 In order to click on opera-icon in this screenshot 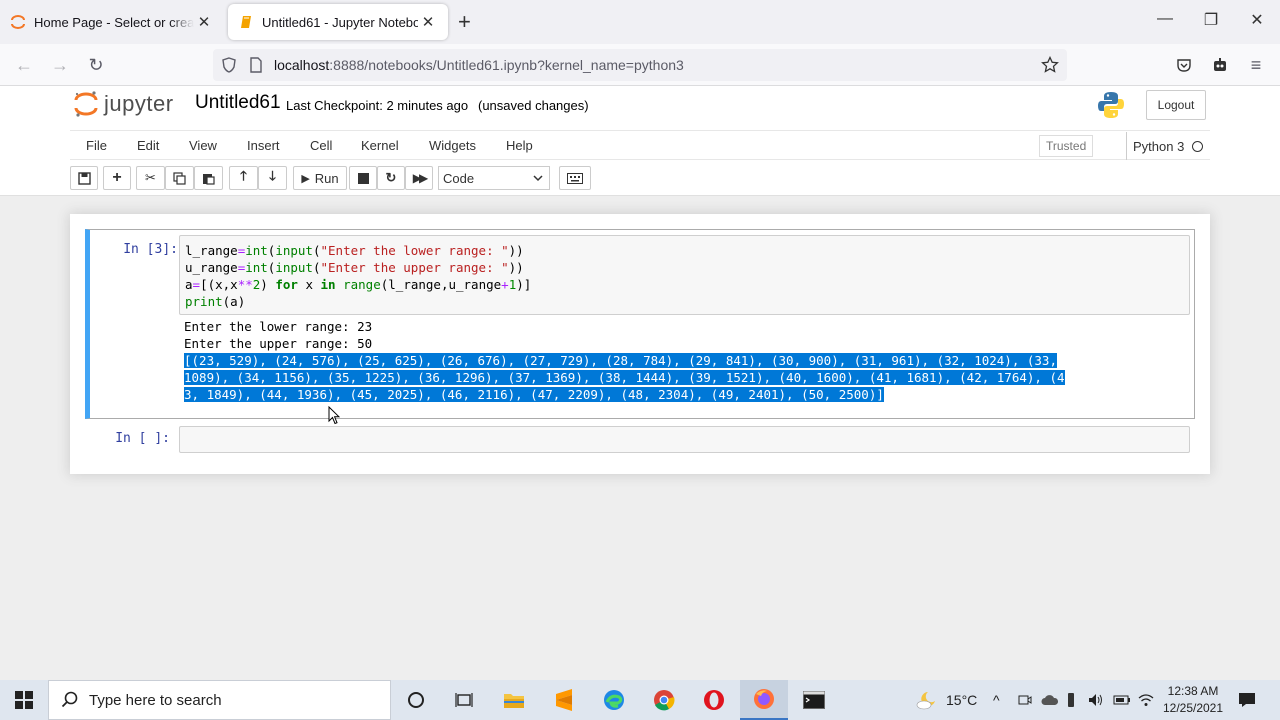, I will do `click(714, 700)`.